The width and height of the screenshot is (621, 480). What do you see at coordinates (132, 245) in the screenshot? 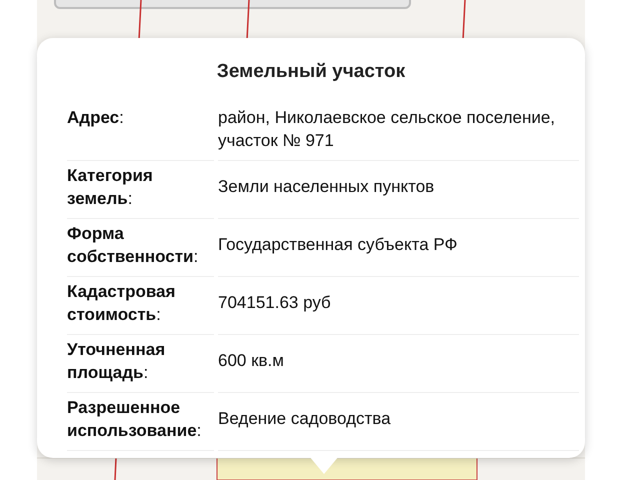
I see `field-label: Форма собственности:` at bounding box center [132, 245].